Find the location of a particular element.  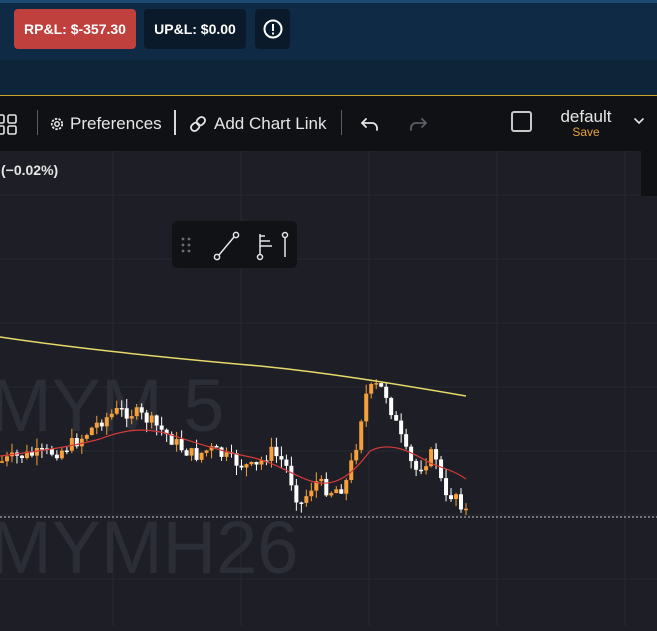

secondary-bar is located at coordinates (328, 78).